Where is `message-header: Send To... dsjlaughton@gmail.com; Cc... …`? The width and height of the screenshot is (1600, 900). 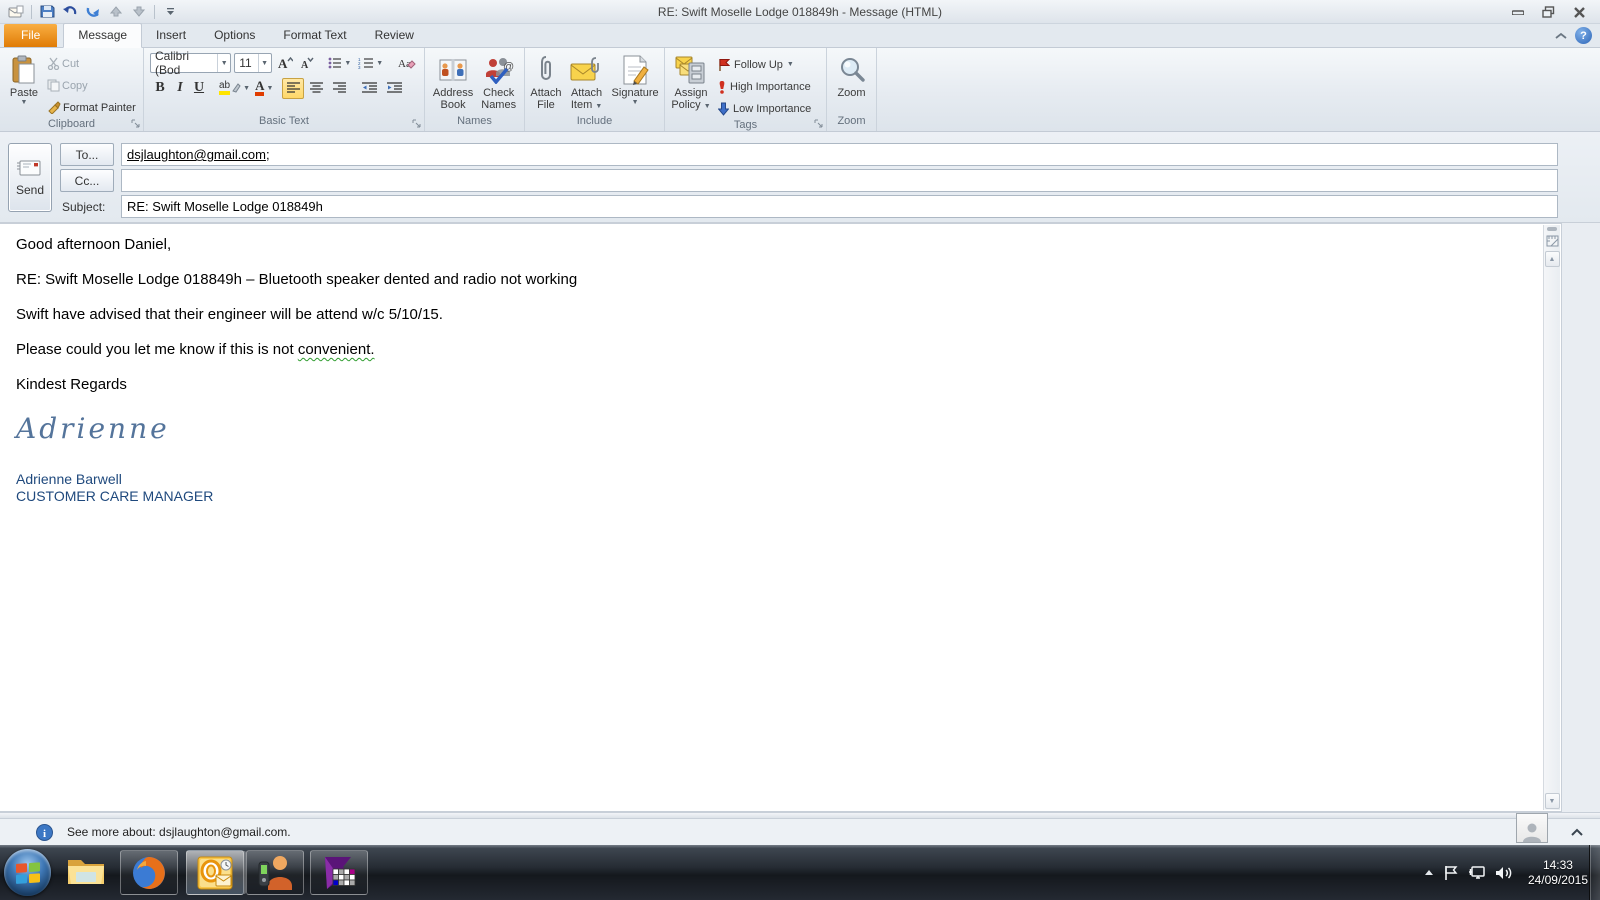 message-header: Send To... dsjlaughton@gmail.com; Cc... … is located at coordinates (800, 177).